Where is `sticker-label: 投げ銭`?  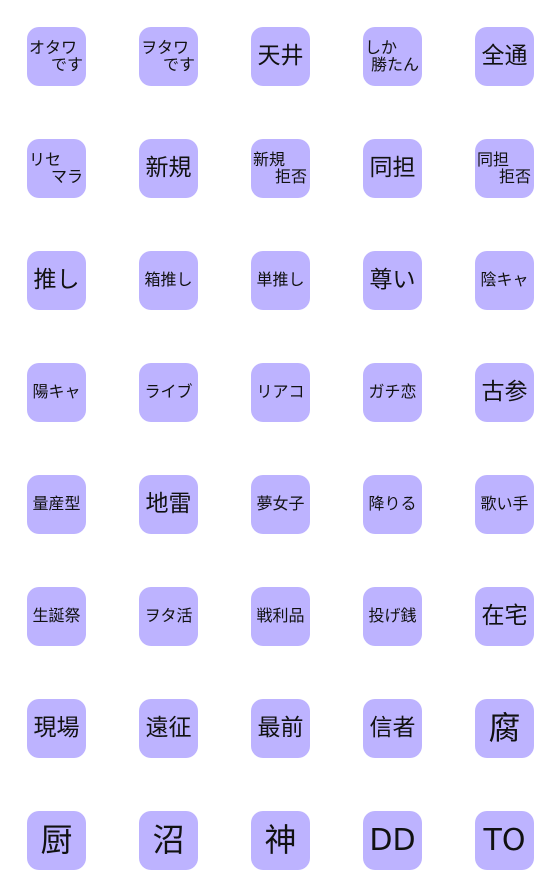 sticker-label: 投げ銭 is located at coordinates (392, 616).